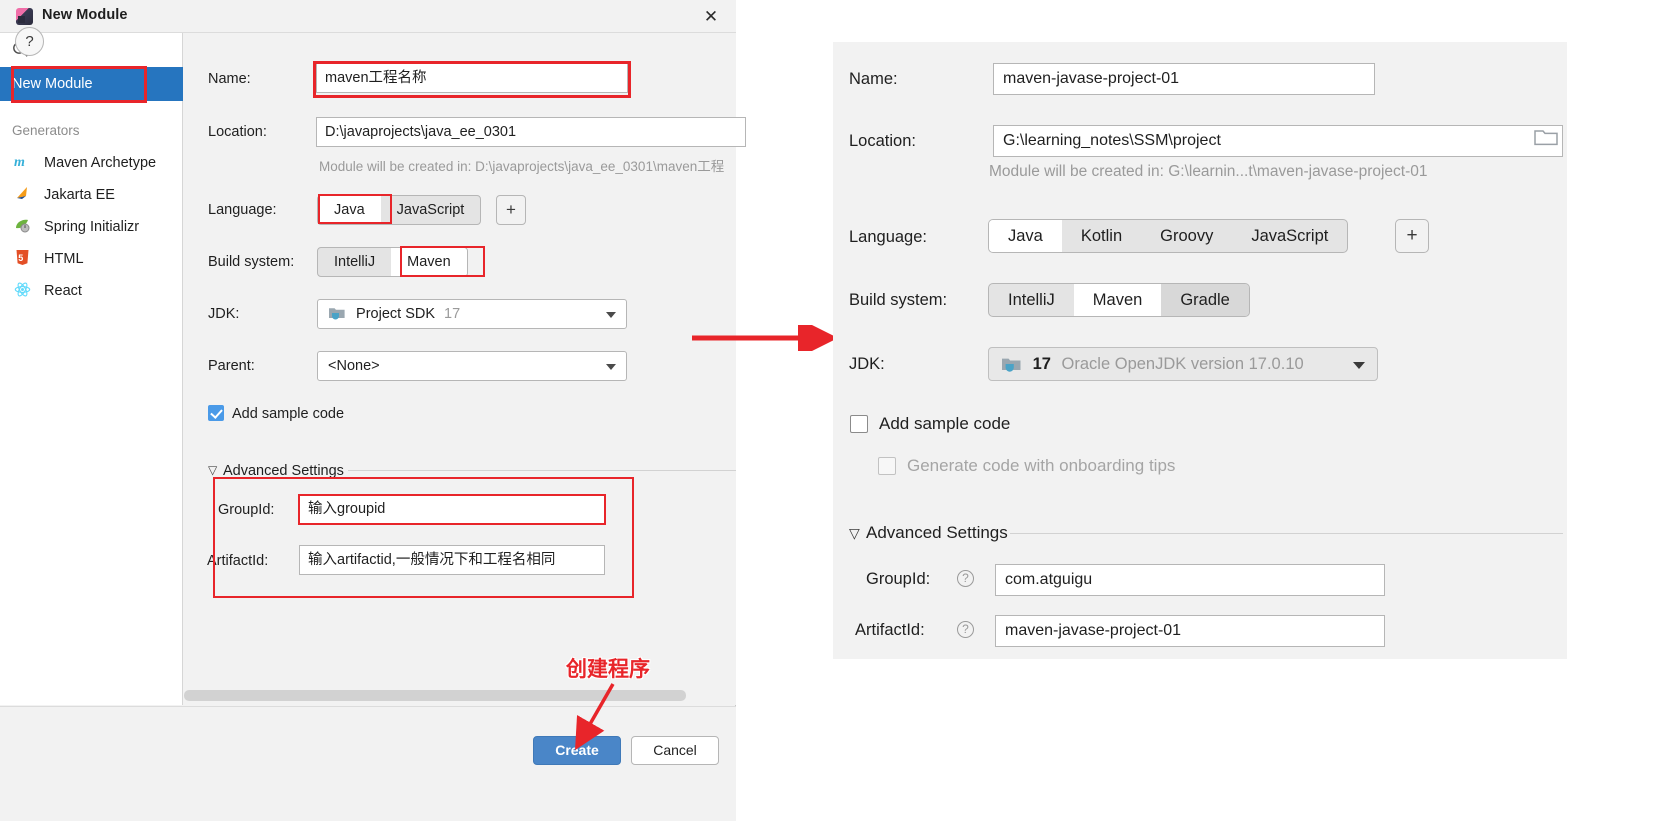 This screenshot has height=821, width=1667. I want to click on sidebar-item-new-module: New Module, so click(91, 84).